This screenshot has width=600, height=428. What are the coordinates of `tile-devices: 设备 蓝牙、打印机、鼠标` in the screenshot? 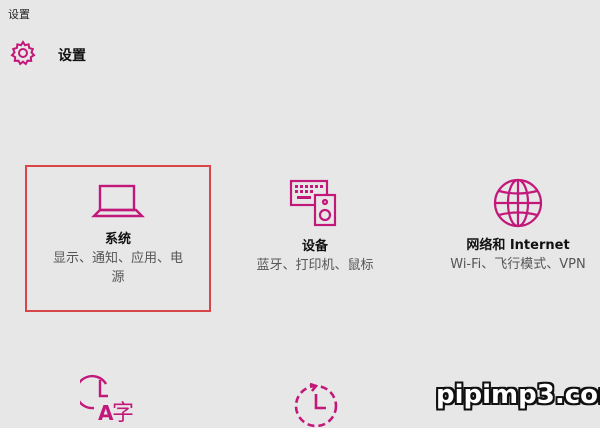 It's located at (315, 226).